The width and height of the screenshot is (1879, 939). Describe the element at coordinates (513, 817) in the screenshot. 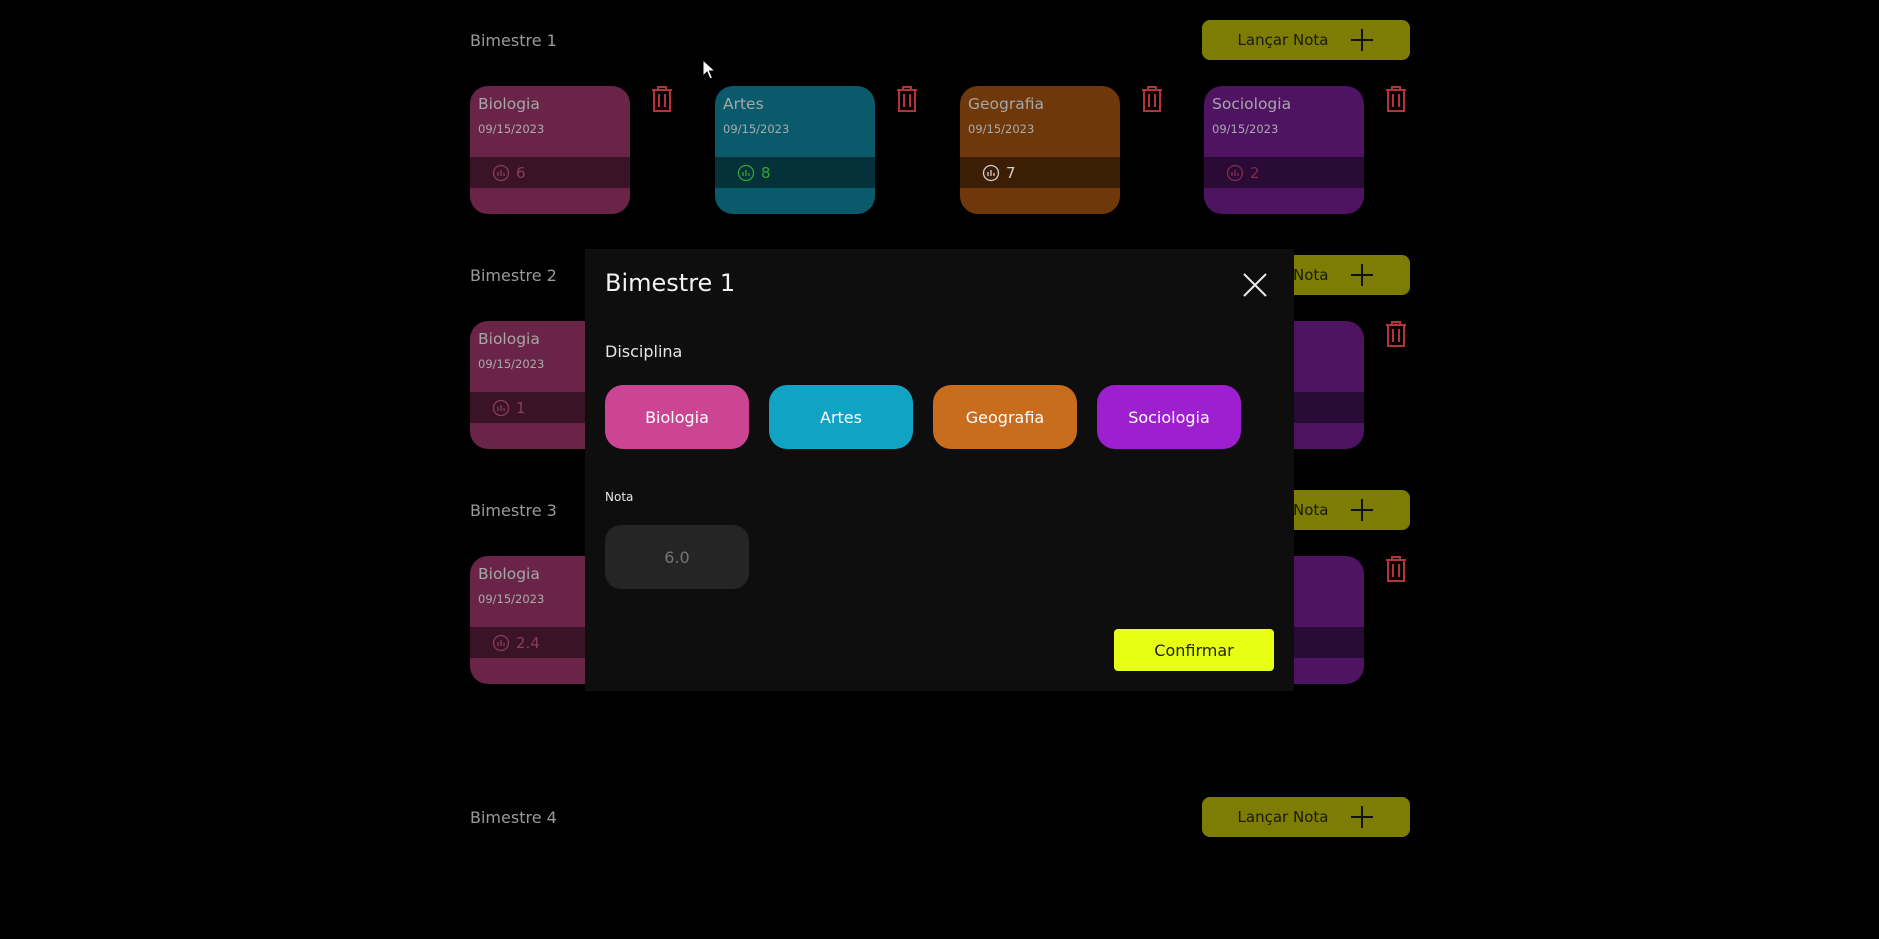

I see `section-title: Bimestre 4` at that location.